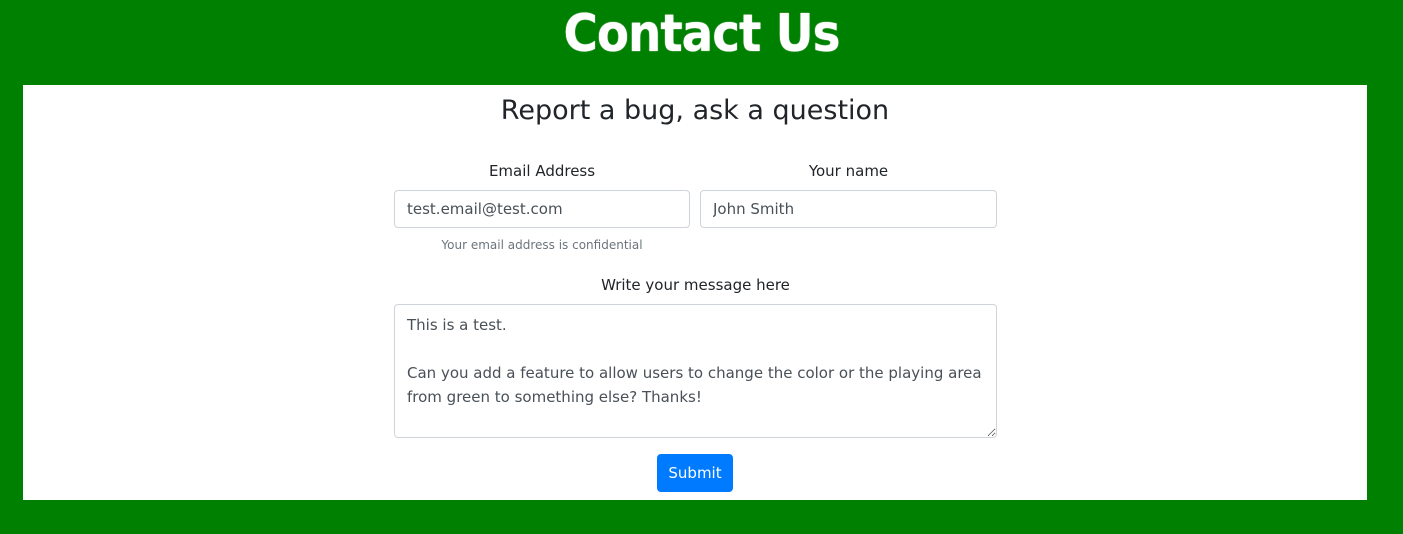 The height and width of the screenshot is (534, 1403). I want to click on submit-button: Submit, so click(695, 473).